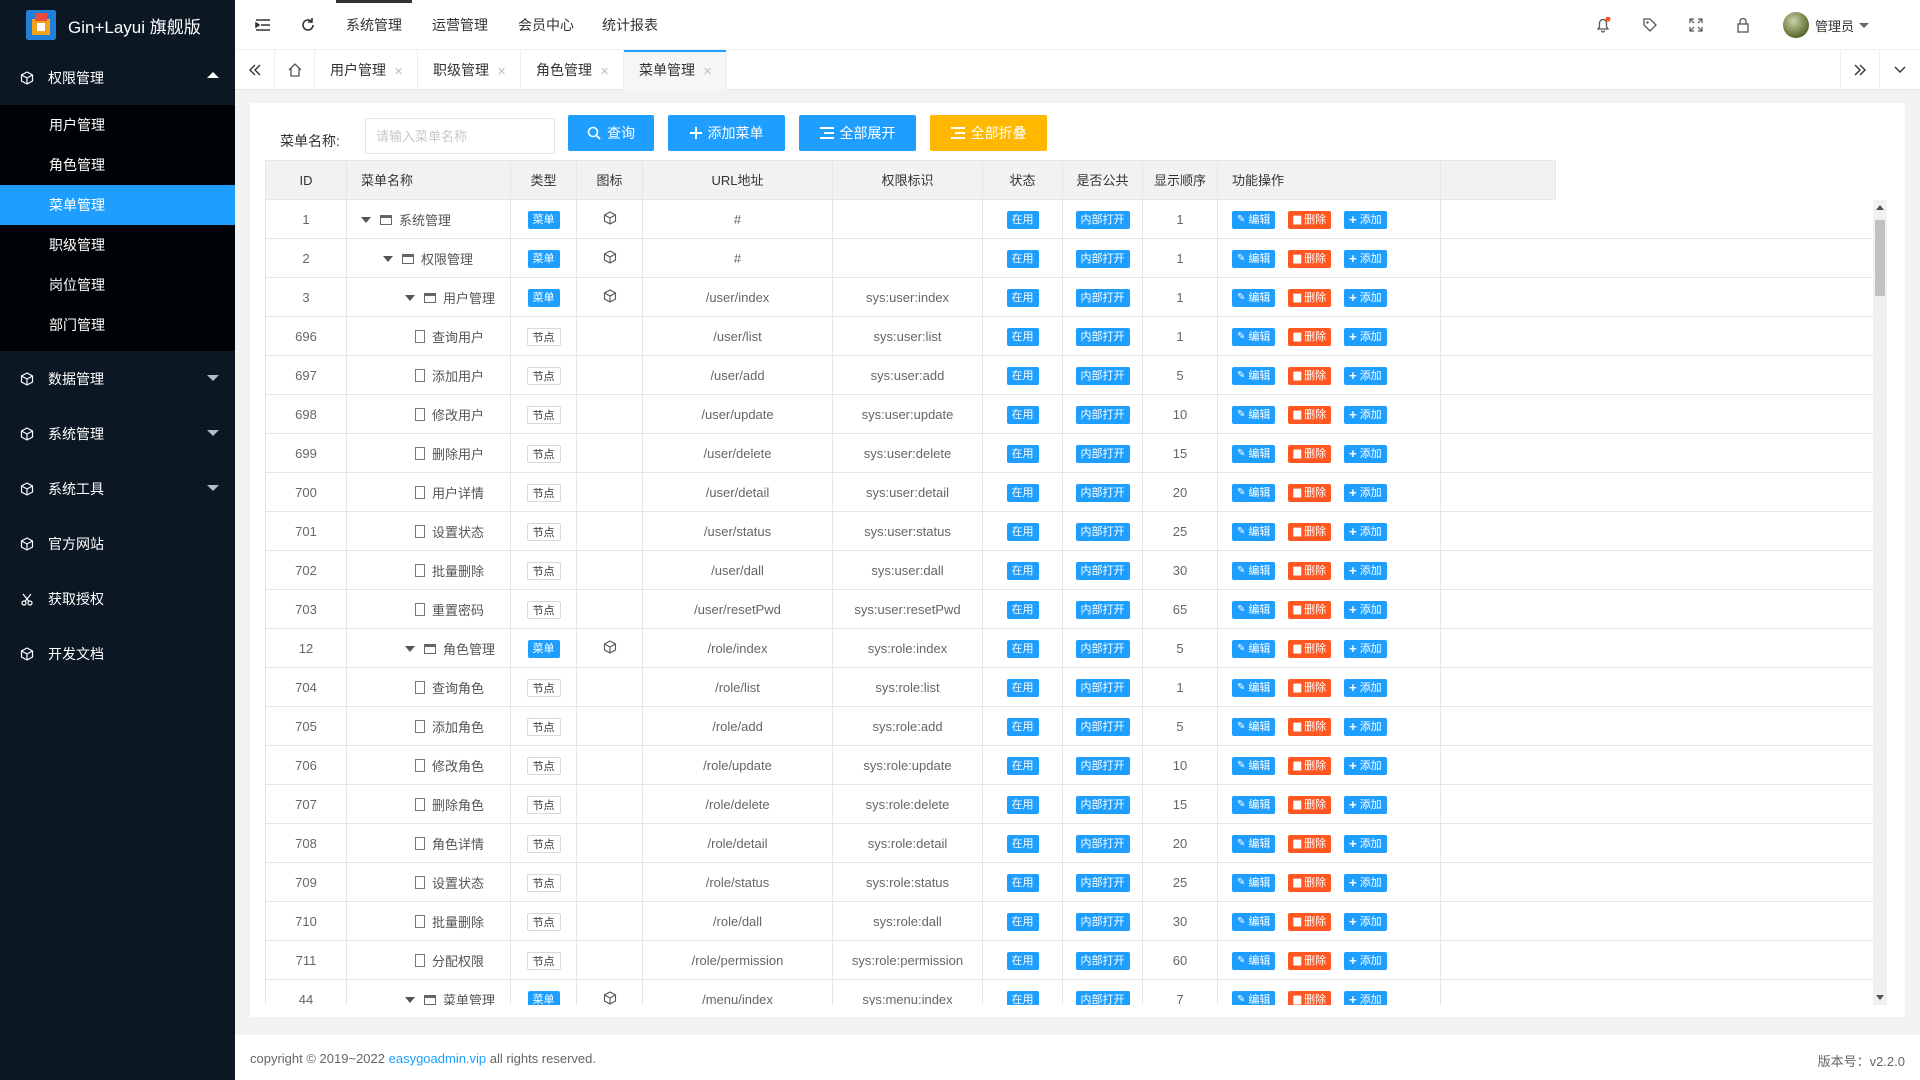 This screenshot has height=1080, width=1920. What do you see at coordinates (263, 25) in the screenshot?
I see `menu-fold-icon` at bounding box center [263, 25].